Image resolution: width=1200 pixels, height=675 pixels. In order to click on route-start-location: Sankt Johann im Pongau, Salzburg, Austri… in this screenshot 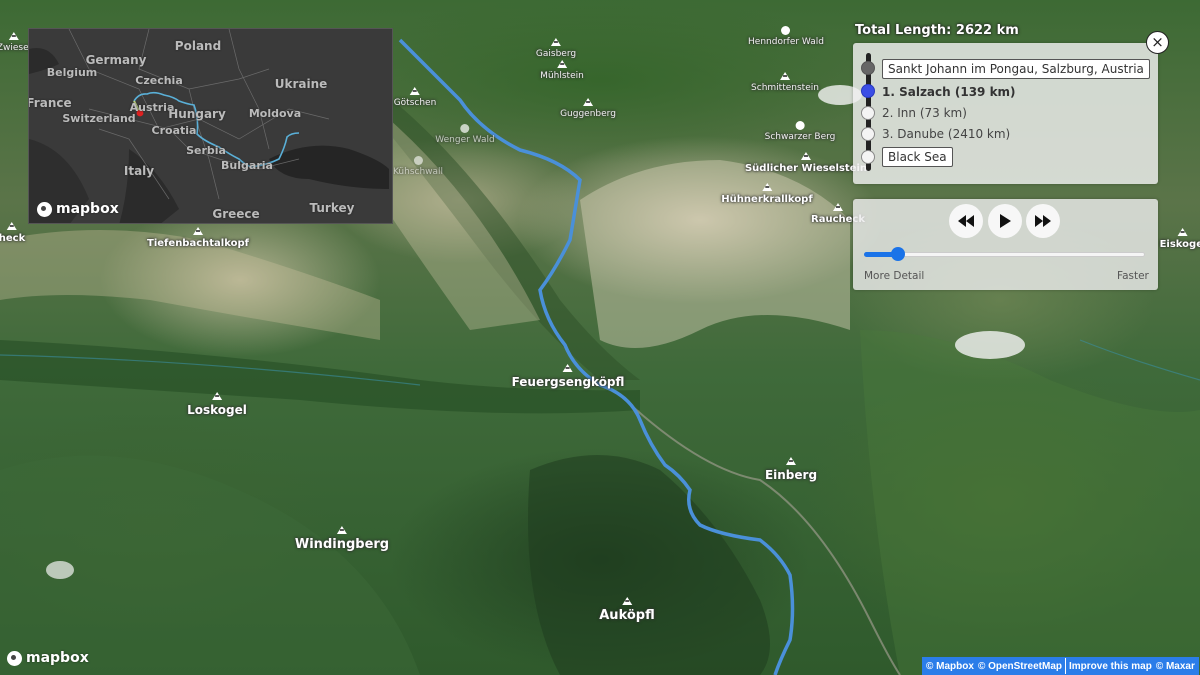, I will do `click(1016, 69)`.